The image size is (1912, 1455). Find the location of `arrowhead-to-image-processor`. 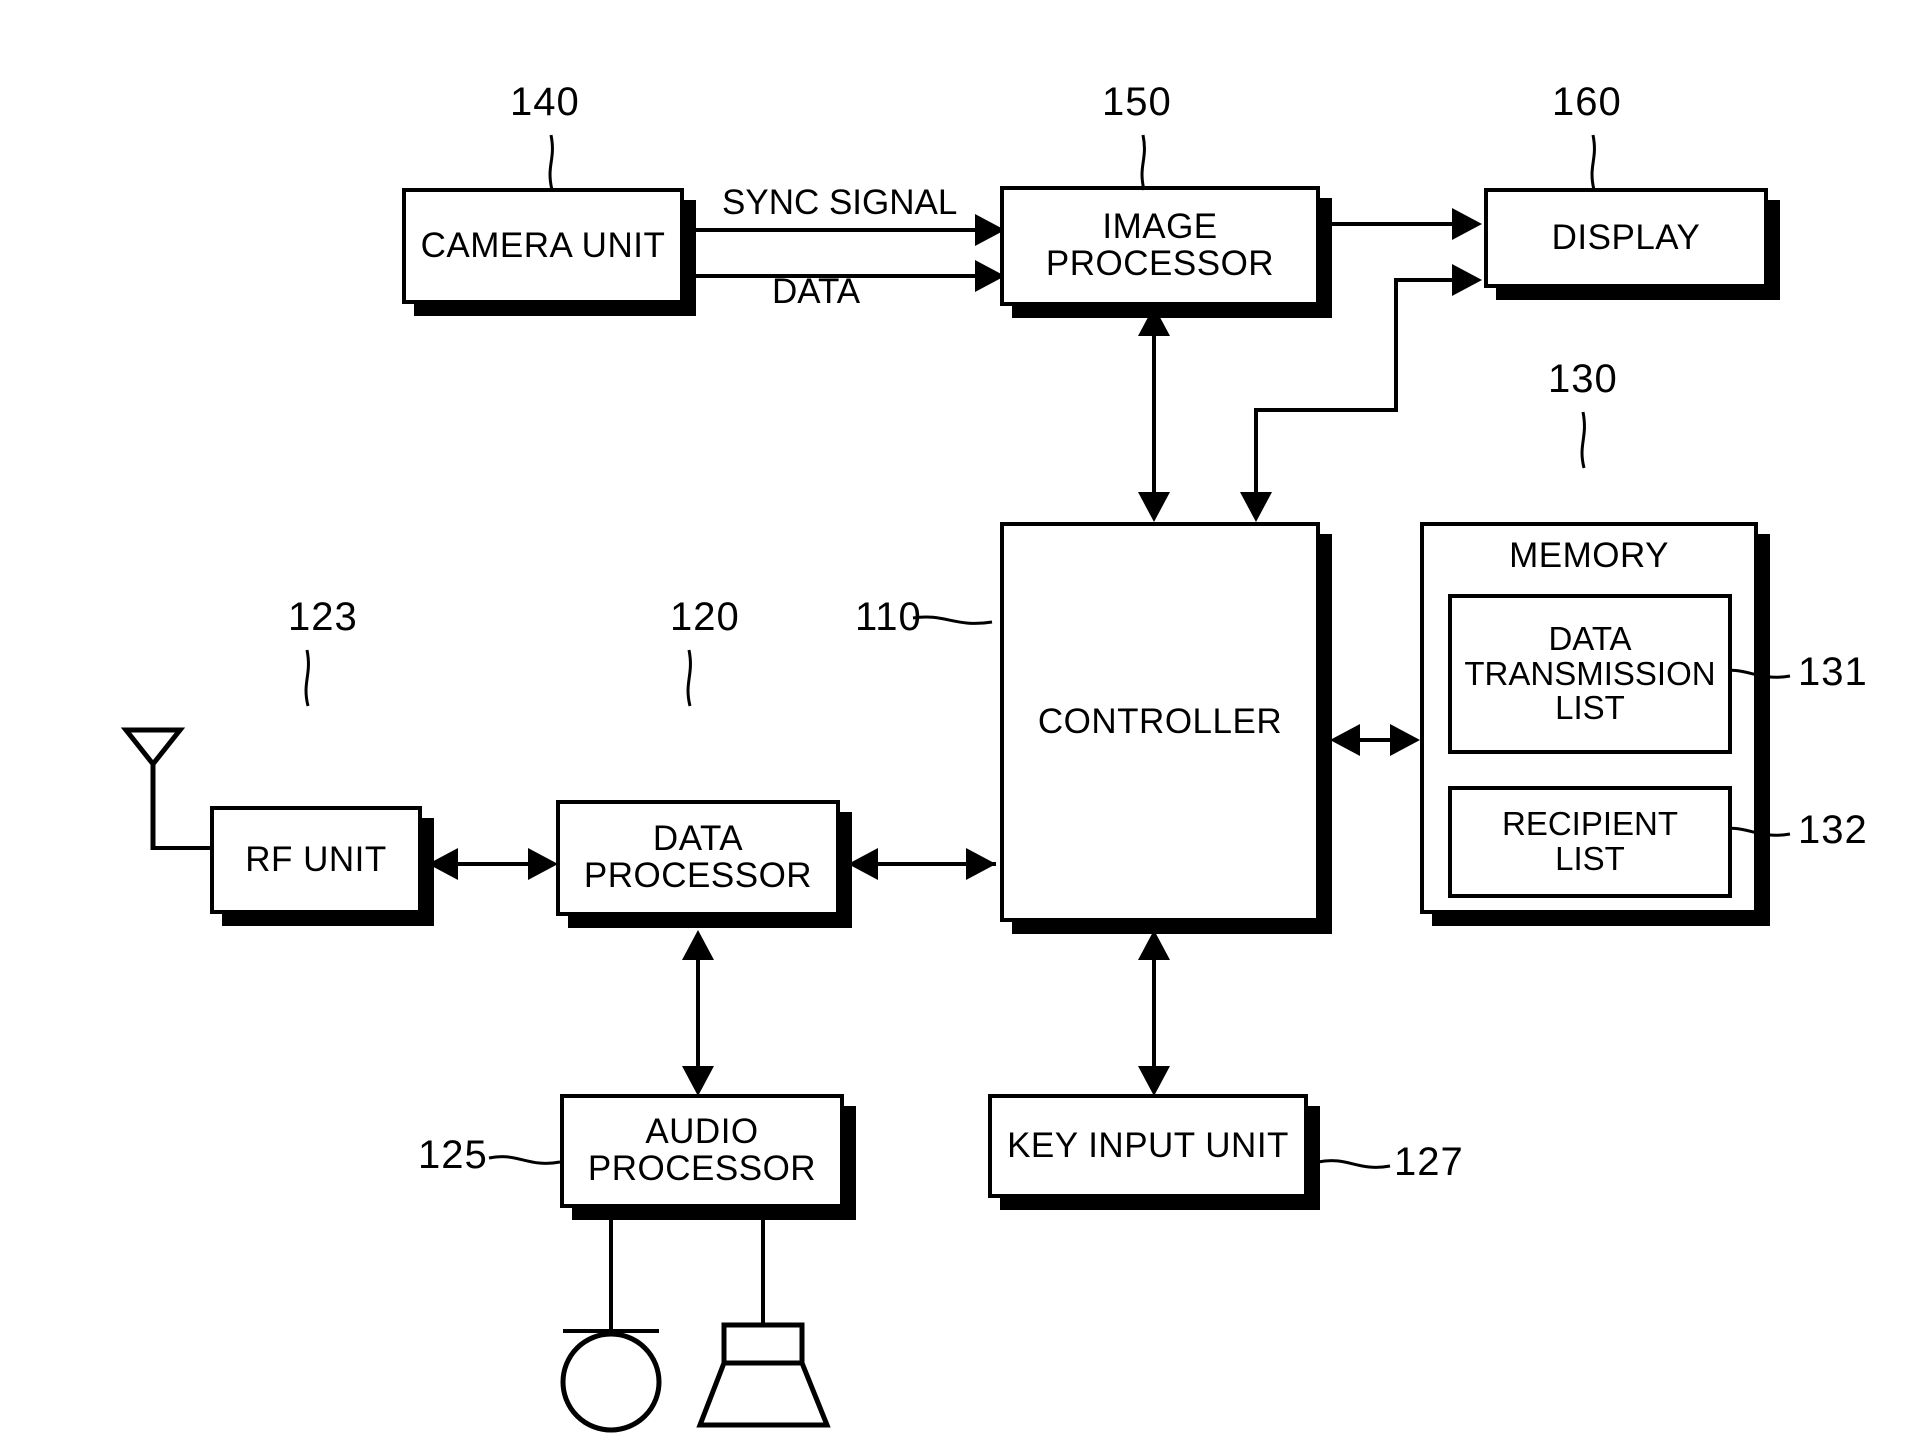

arrowhead-to-image-processor is located at coordinates (1154, 321).